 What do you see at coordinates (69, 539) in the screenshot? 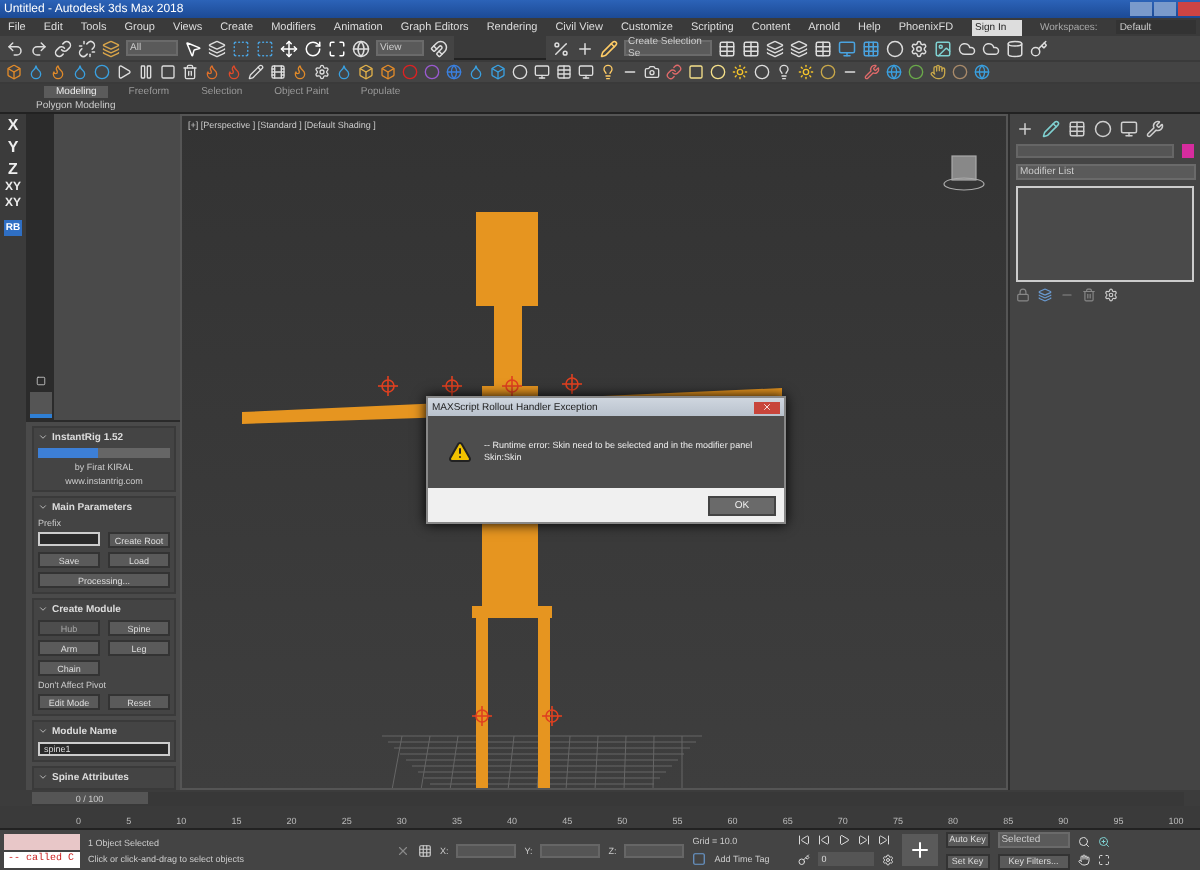
I see `prefix-field` at bounding box center [69, 539].